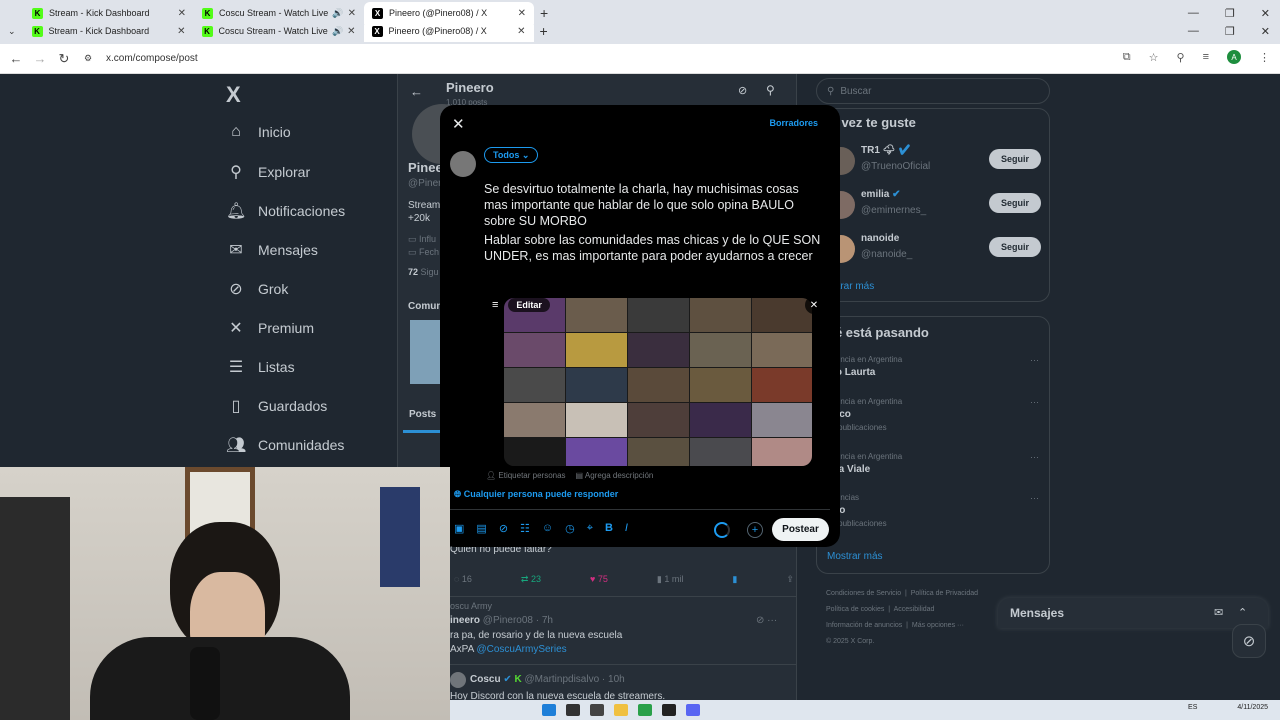 This screenshot has width=1280, height=720. What do you see at coordinates (458, 494) in the screenshot?
I see `globe-icon: 🌐︎` at bounding box center [458, 494].